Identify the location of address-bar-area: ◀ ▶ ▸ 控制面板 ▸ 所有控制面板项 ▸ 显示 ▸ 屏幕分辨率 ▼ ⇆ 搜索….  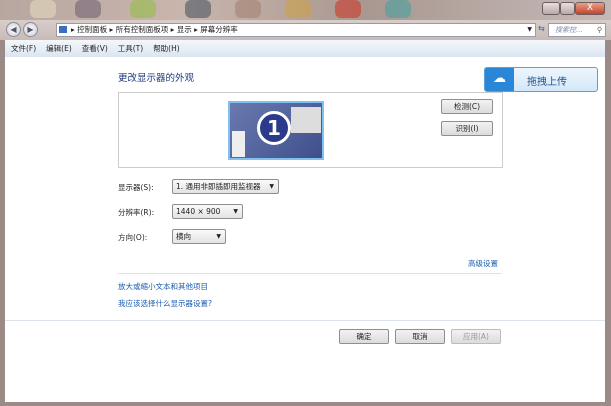
(305, 30).